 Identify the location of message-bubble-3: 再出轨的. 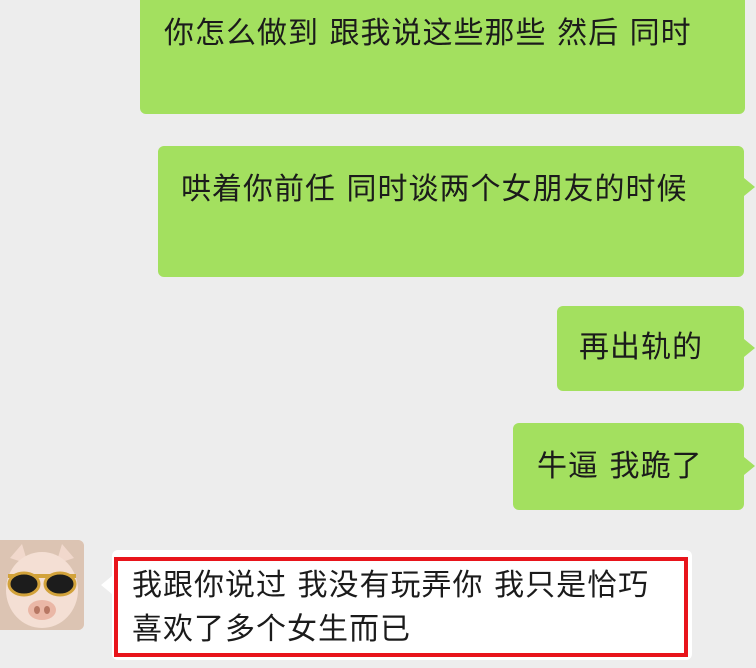
(650, 348).